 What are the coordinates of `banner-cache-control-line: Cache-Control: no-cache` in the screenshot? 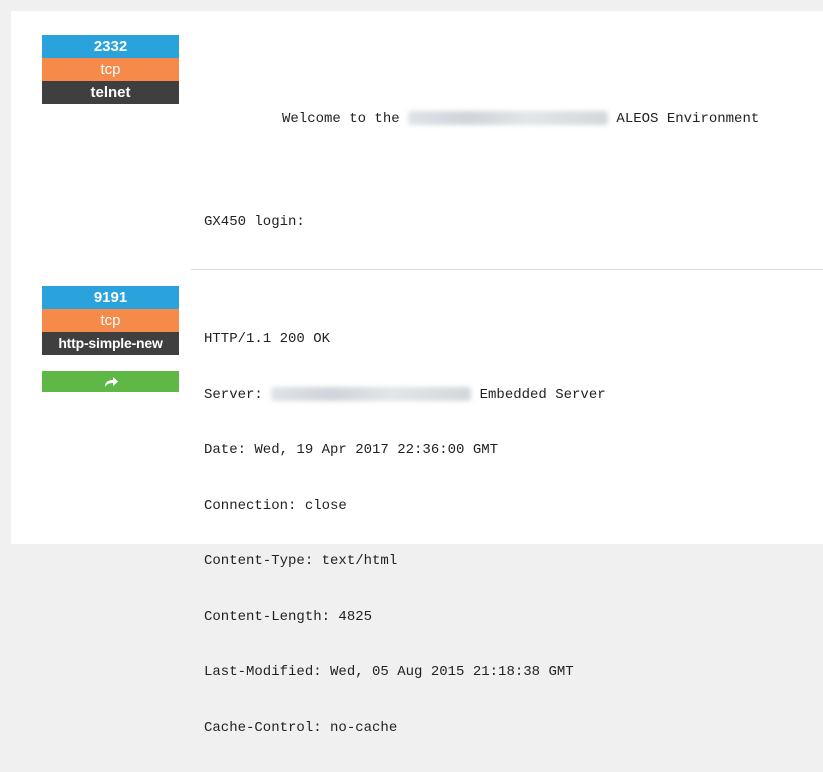 It's located at (301, 727).